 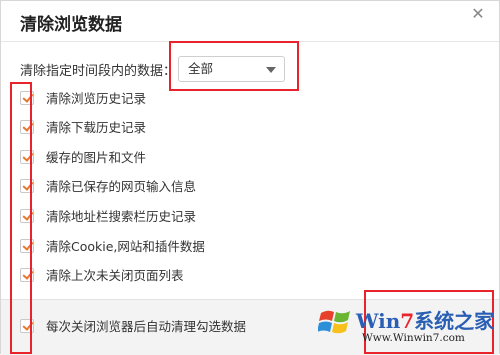 What do you see at coordinates (250, 41) in the screenshot?
I see `title-divider` at bounding box center [250, 41].